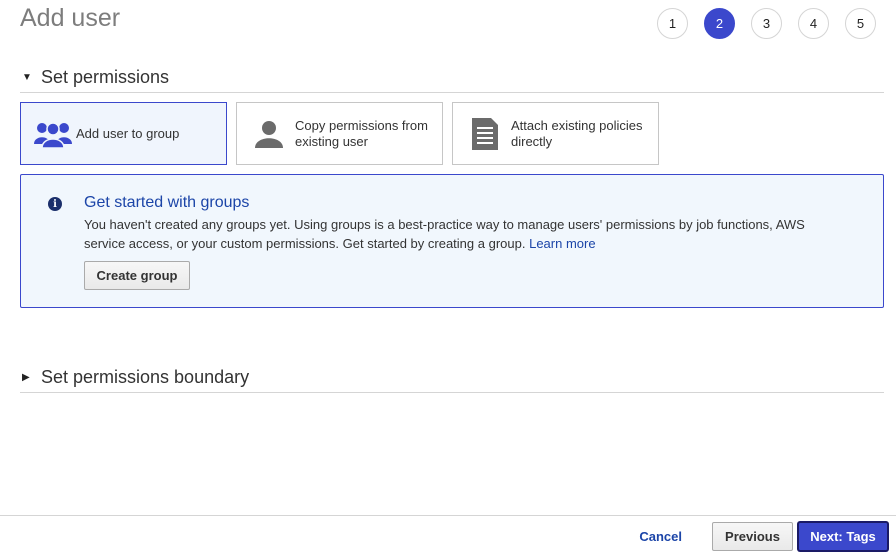 Image resolution: width=896 pixels, height=554 pixels. Describe the element at coordinates (813, 23) in the screenshot. I see `step-4: 4` at that location.